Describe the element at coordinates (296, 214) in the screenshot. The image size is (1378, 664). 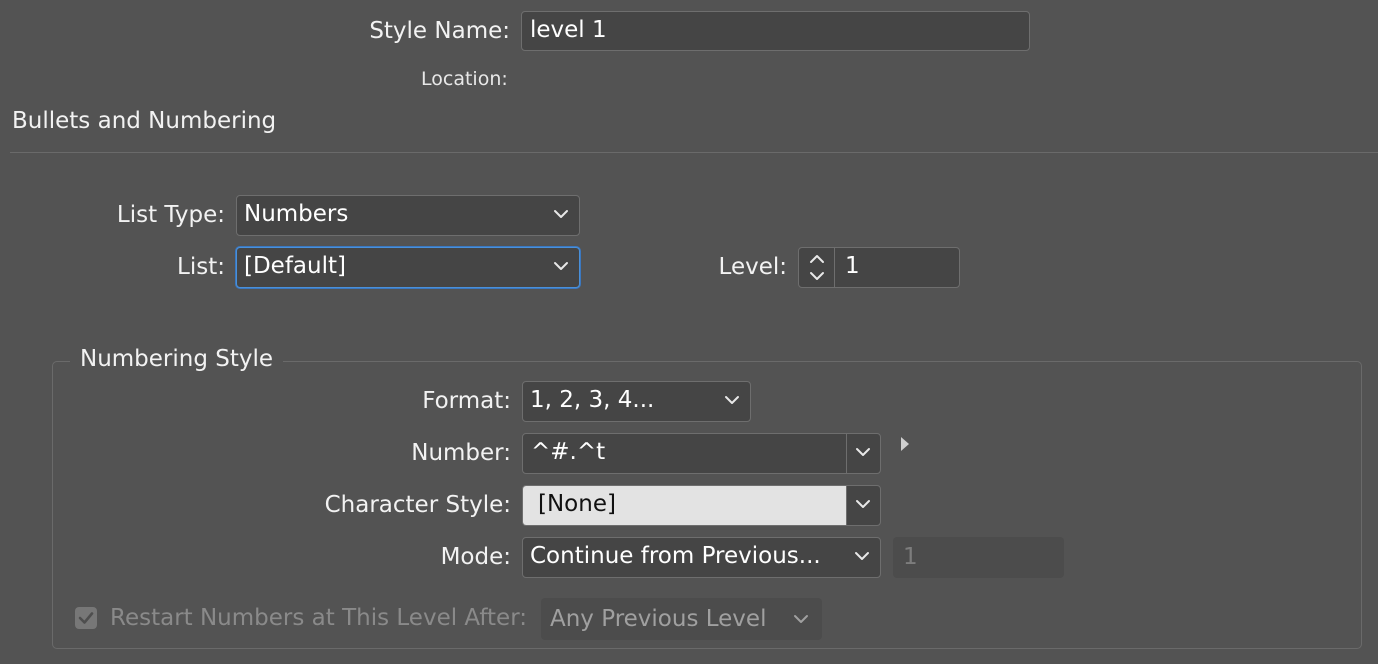
I see `list-type-value: Numbers` at that location.